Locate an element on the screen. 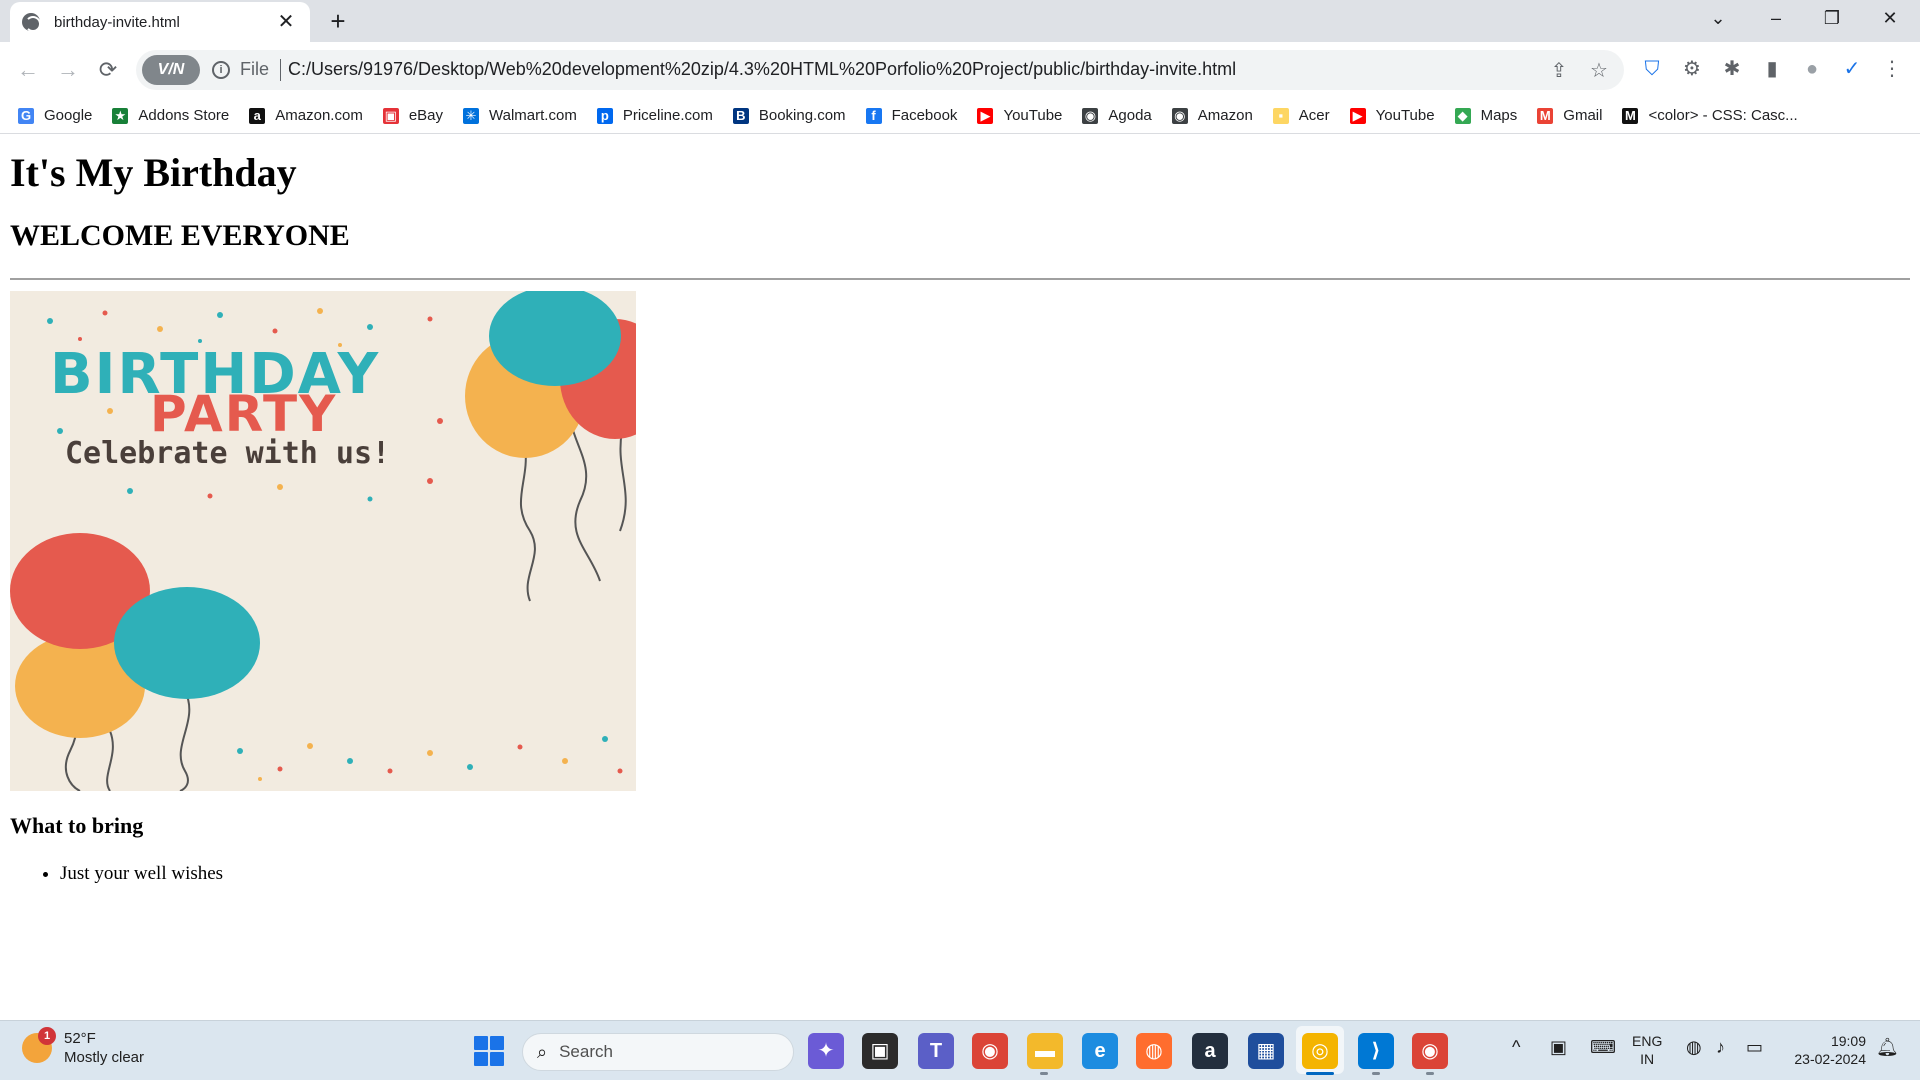 Image resolution: width=1920 pixels, height=1080 pixels. menu-kebab-icon: ⋮ is located at coordinates (1892, 69).